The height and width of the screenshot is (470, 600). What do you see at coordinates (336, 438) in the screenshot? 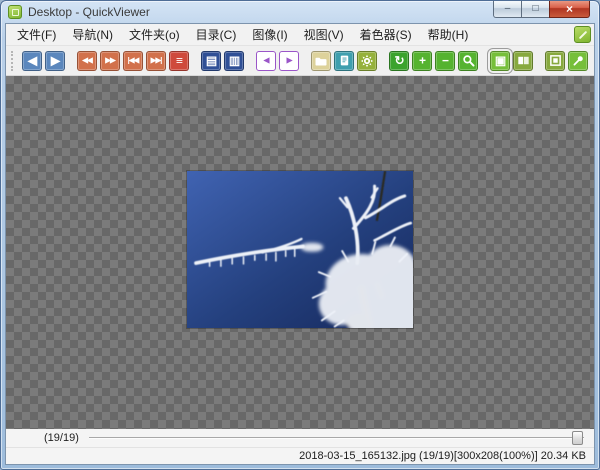
I see `page-slider-track` at bounding box center [336, 438].